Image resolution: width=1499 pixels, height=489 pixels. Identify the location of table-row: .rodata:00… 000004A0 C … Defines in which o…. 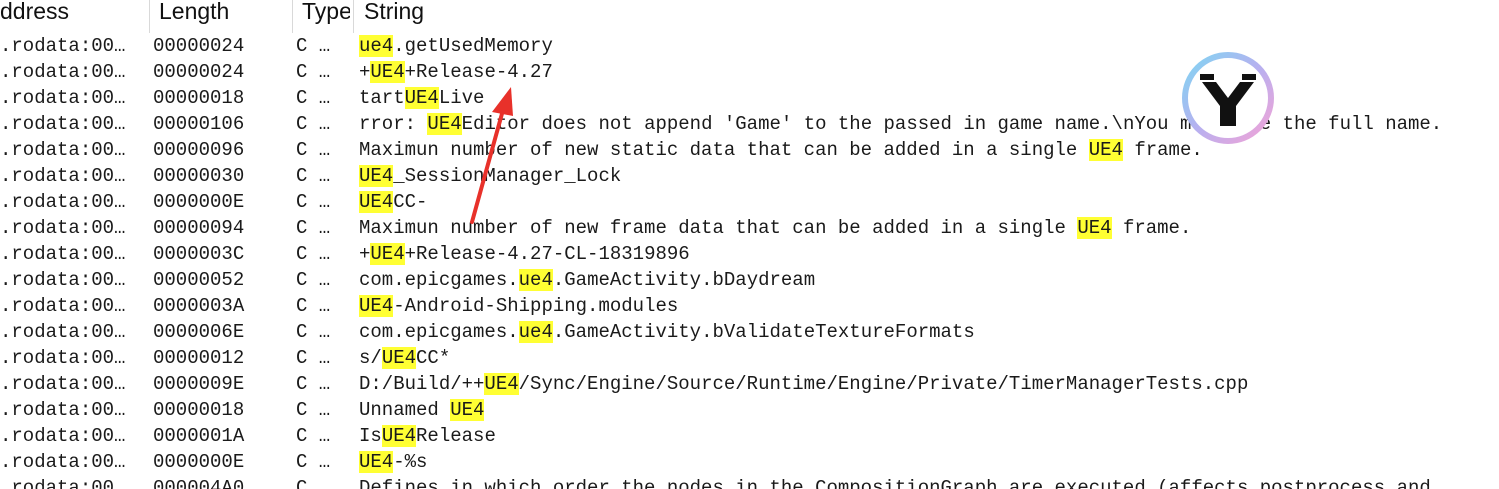
(749, 482).